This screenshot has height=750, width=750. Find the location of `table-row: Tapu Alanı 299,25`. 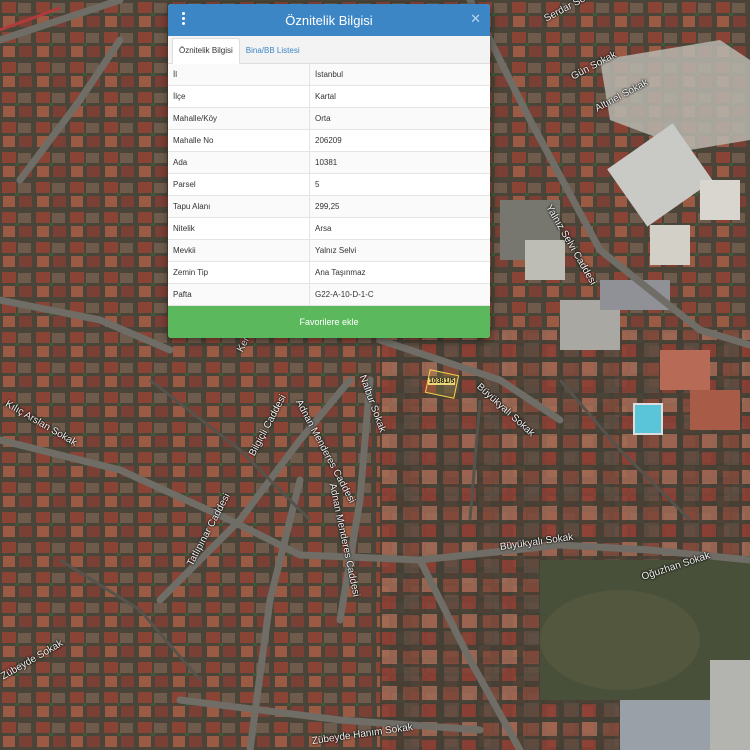

table-row: Tapu Alanı 299,25 is located at coordinates (329, 206).